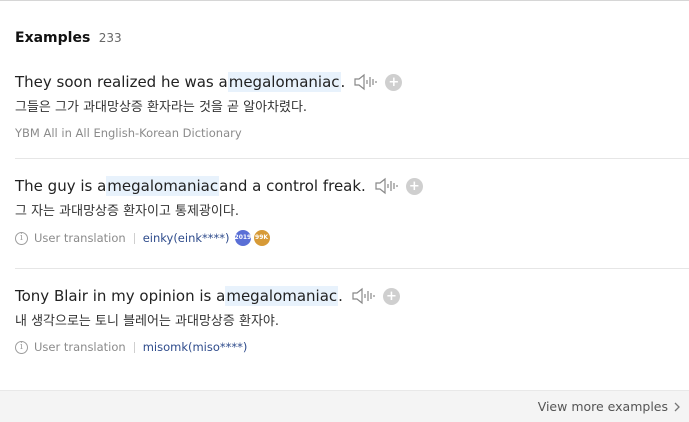 The image size is (689, 422). I want to click on example-source: YBM All in All English-Korean Dictionary, so click(352, 133).